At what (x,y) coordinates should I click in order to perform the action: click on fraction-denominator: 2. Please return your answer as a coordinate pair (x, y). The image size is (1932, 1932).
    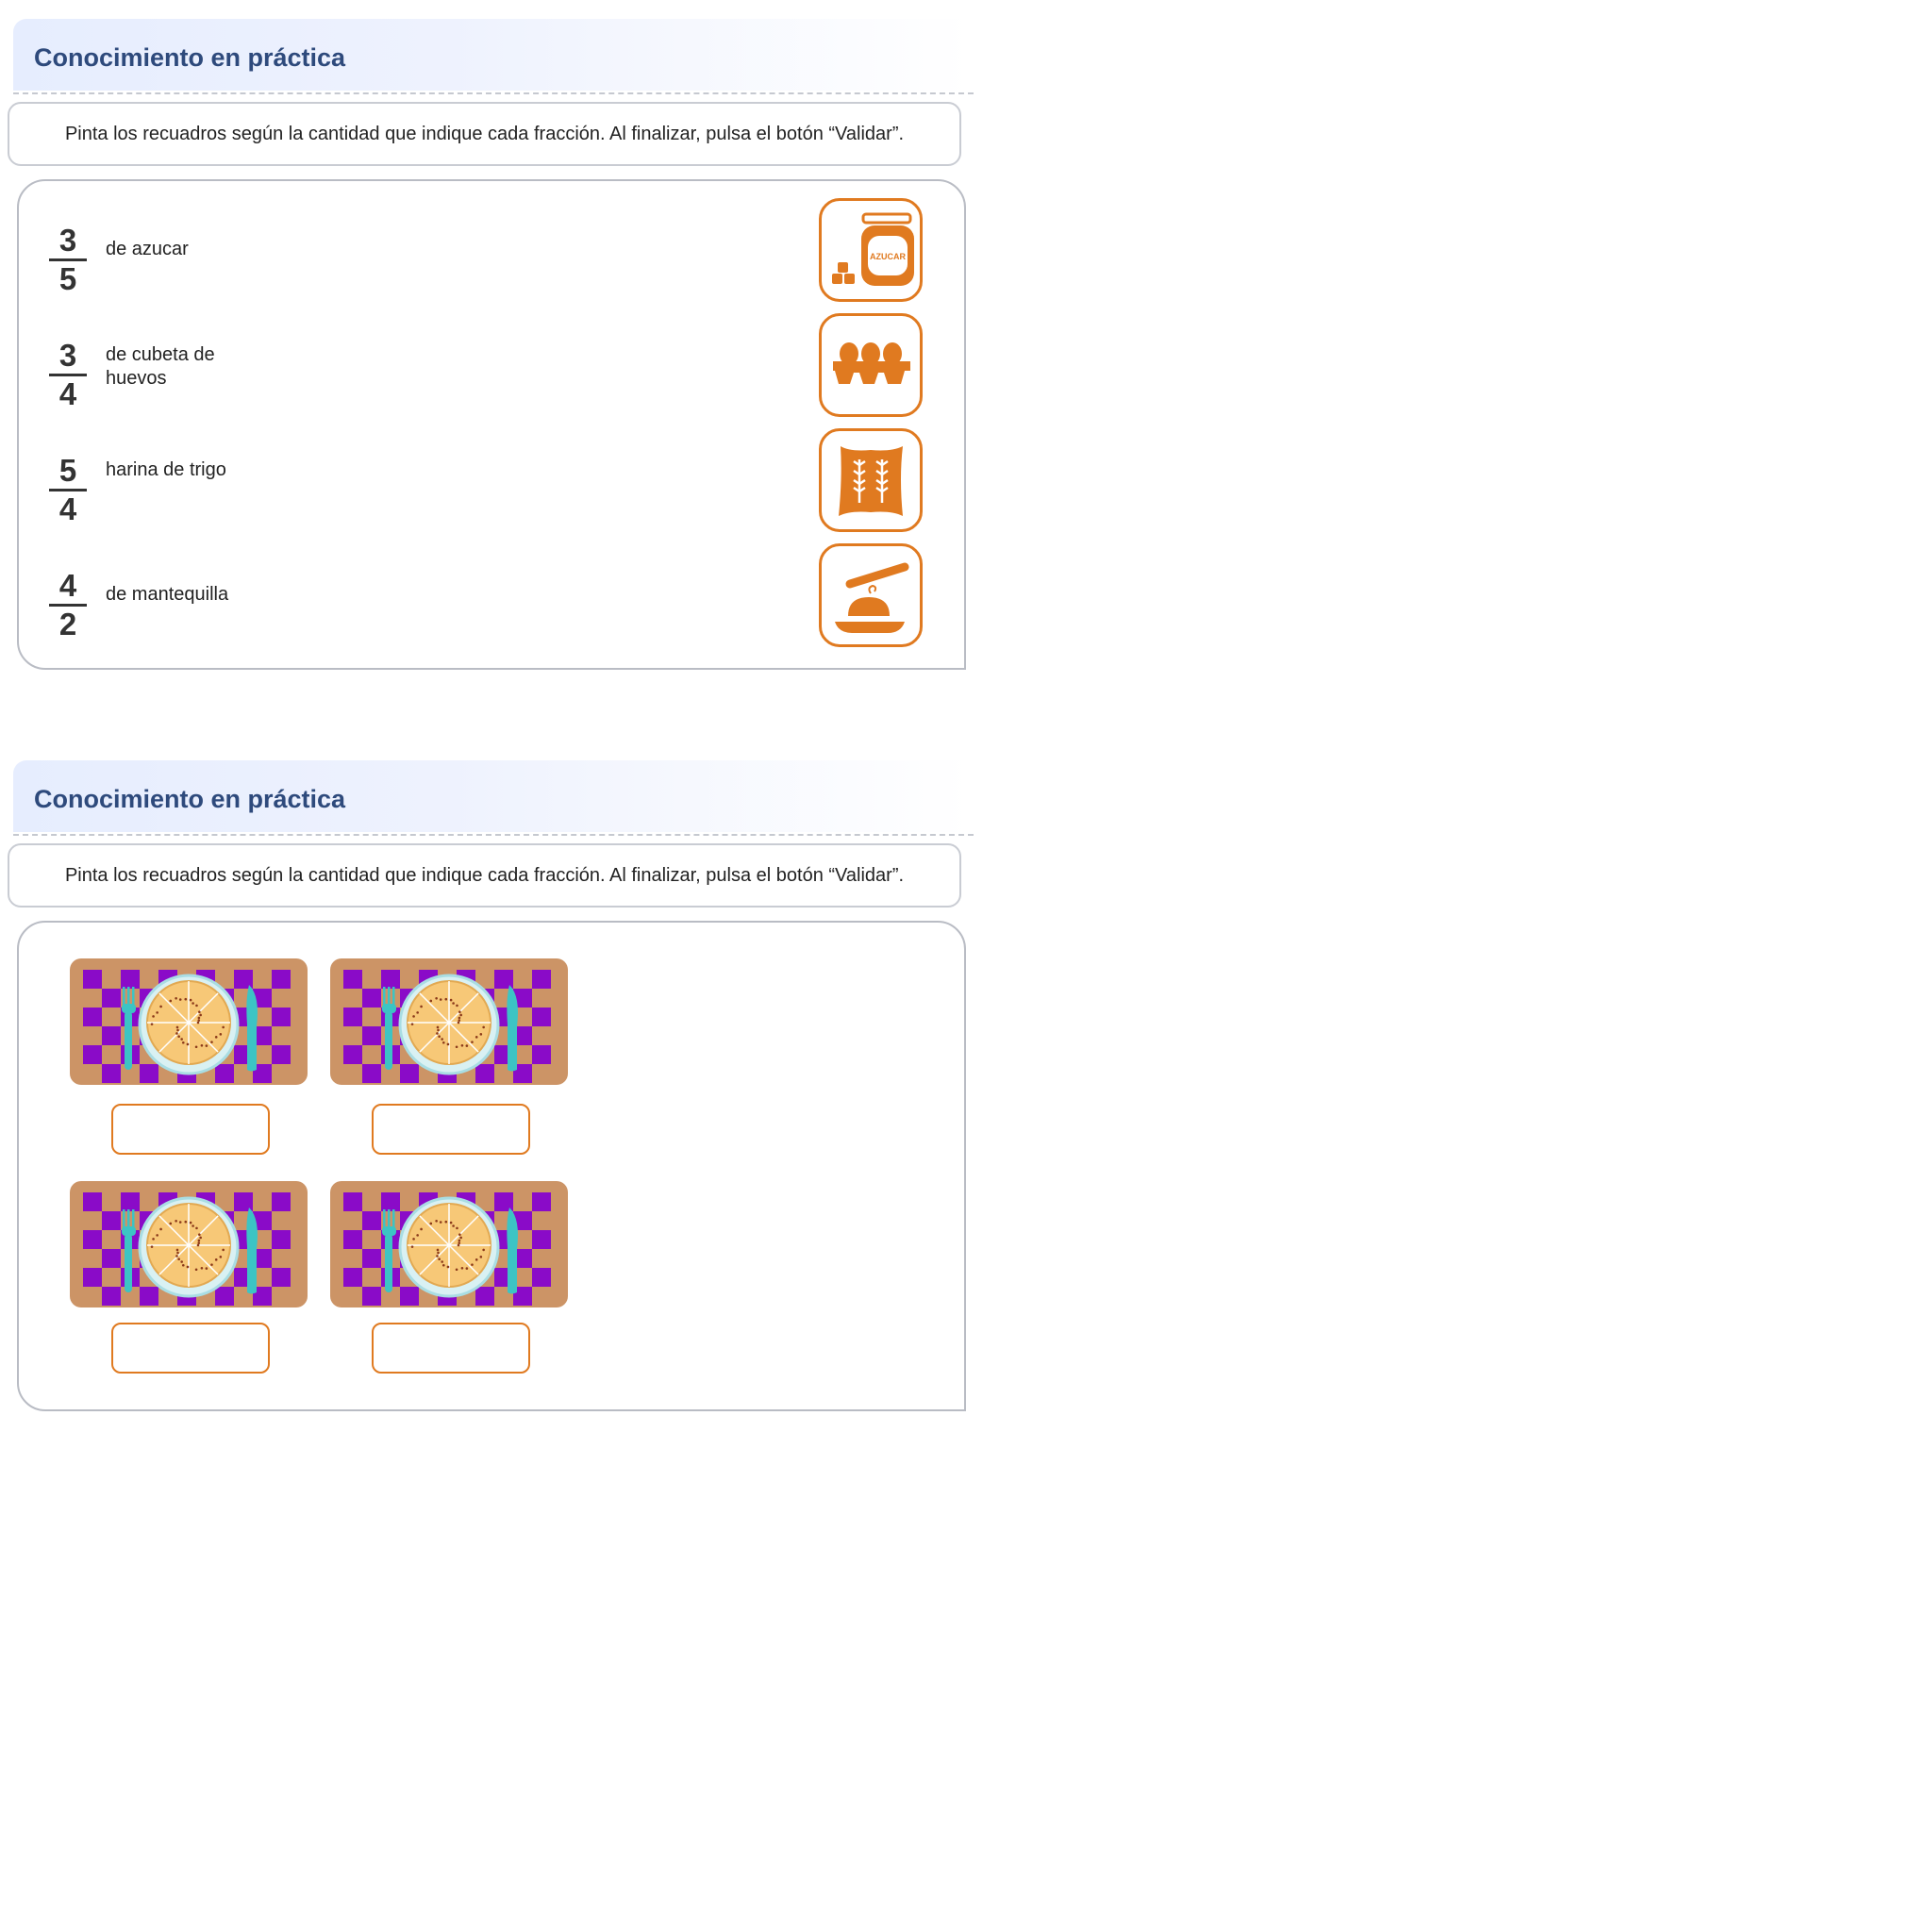
    Looking at the image, I should click on (67, 624).